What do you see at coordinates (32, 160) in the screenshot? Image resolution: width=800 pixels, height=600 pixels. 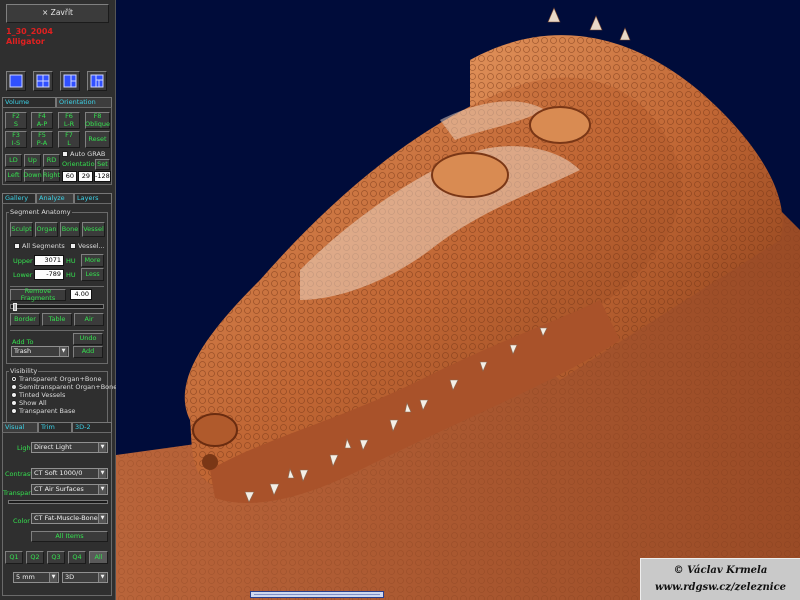 I see `move-up-button: Up` at bounding box center [32, 160].